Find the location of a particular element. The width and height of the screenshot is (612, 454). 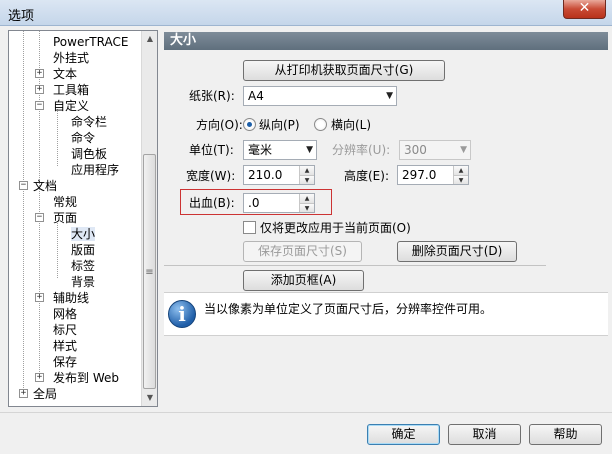

tree-item-label: 命令栏 is located at coordinates (89, 122).